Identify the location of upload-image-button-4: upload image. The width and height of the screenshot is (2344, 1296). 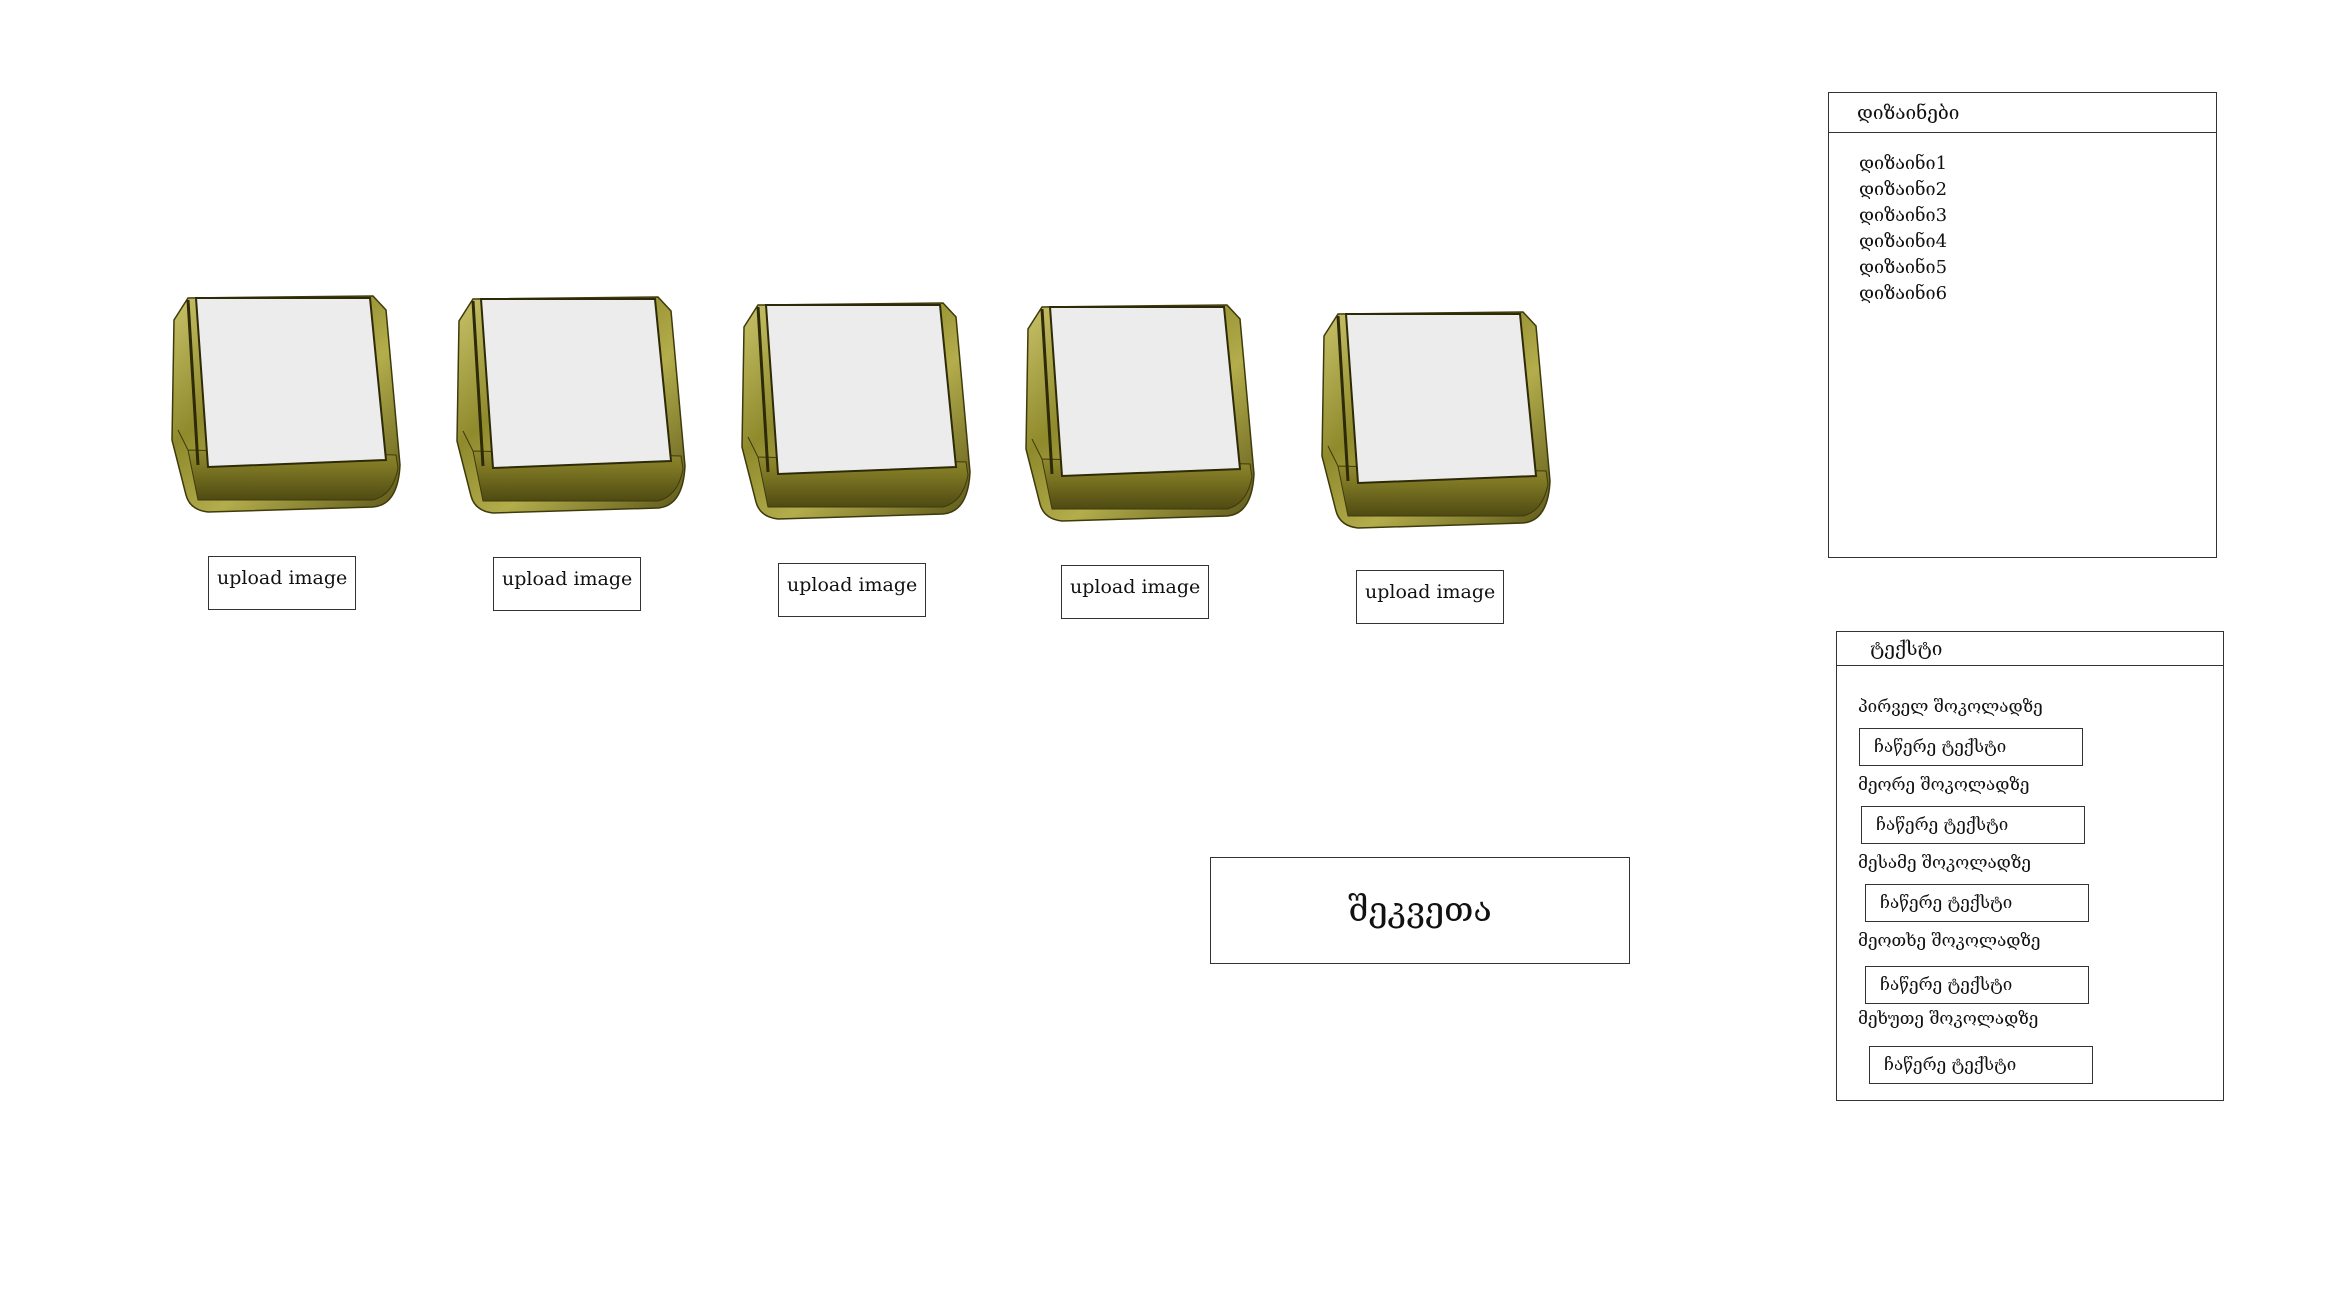
(1135, 592).